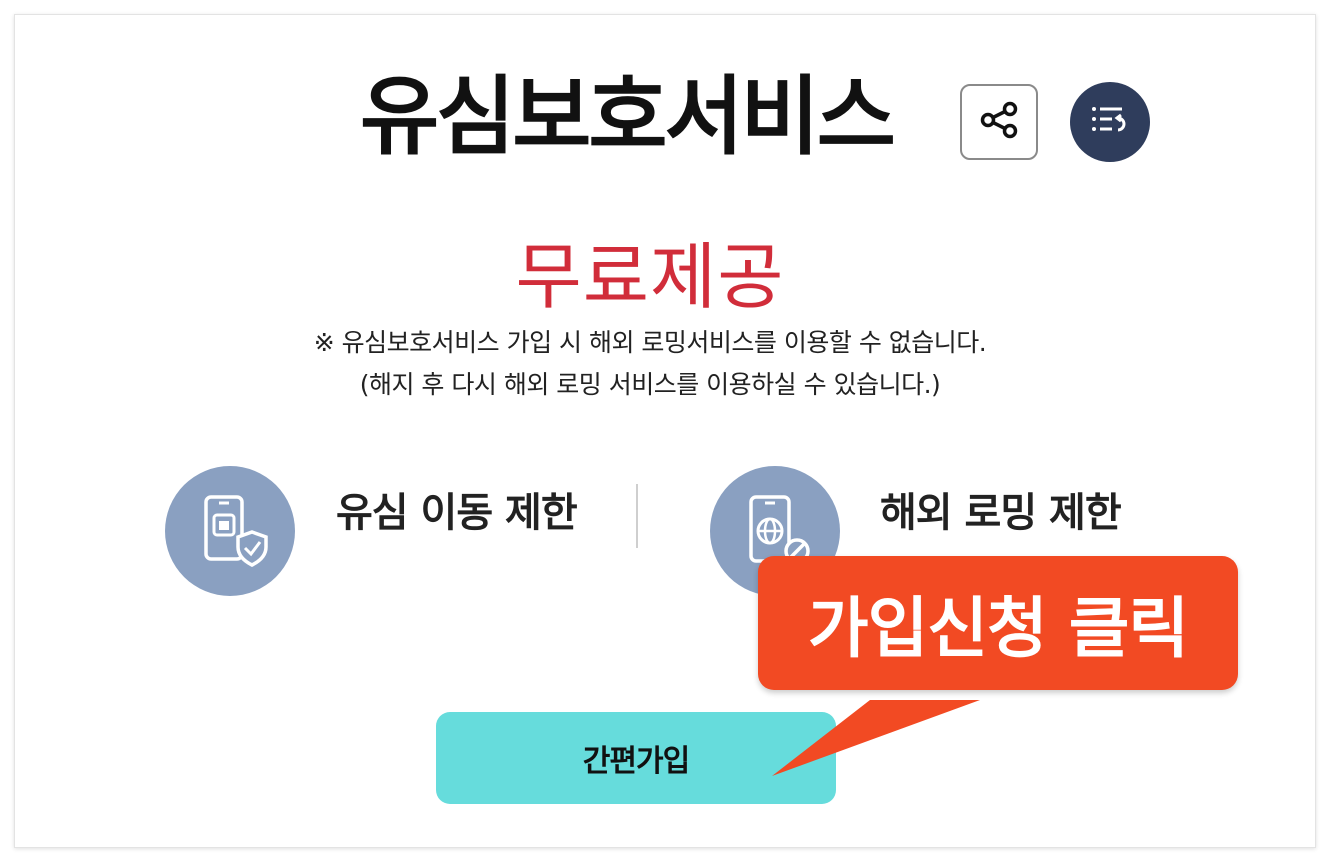 This screenshot has height=864, width=1332. What do you see at coordinates (637, 516) in the screenshot?
I see `feature-divider` at bounding box center [637, 516].